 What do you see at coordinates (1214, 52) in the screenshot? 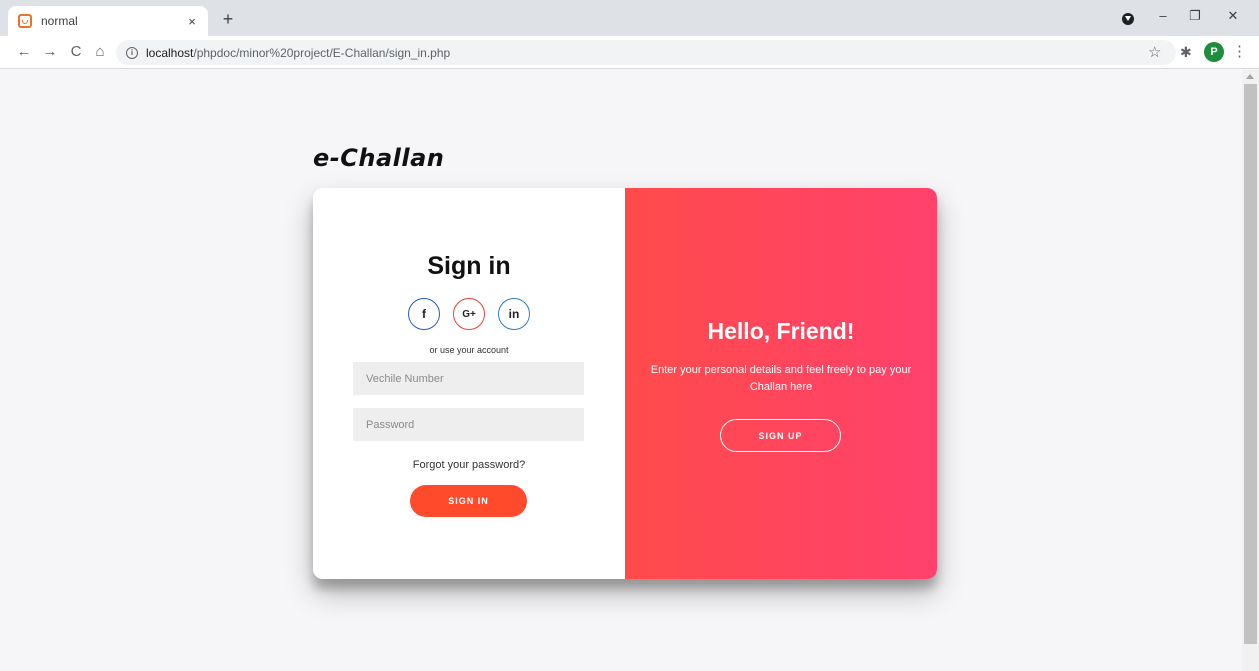
I see `profile-avatar: P` at bounding box center [1214, 52].